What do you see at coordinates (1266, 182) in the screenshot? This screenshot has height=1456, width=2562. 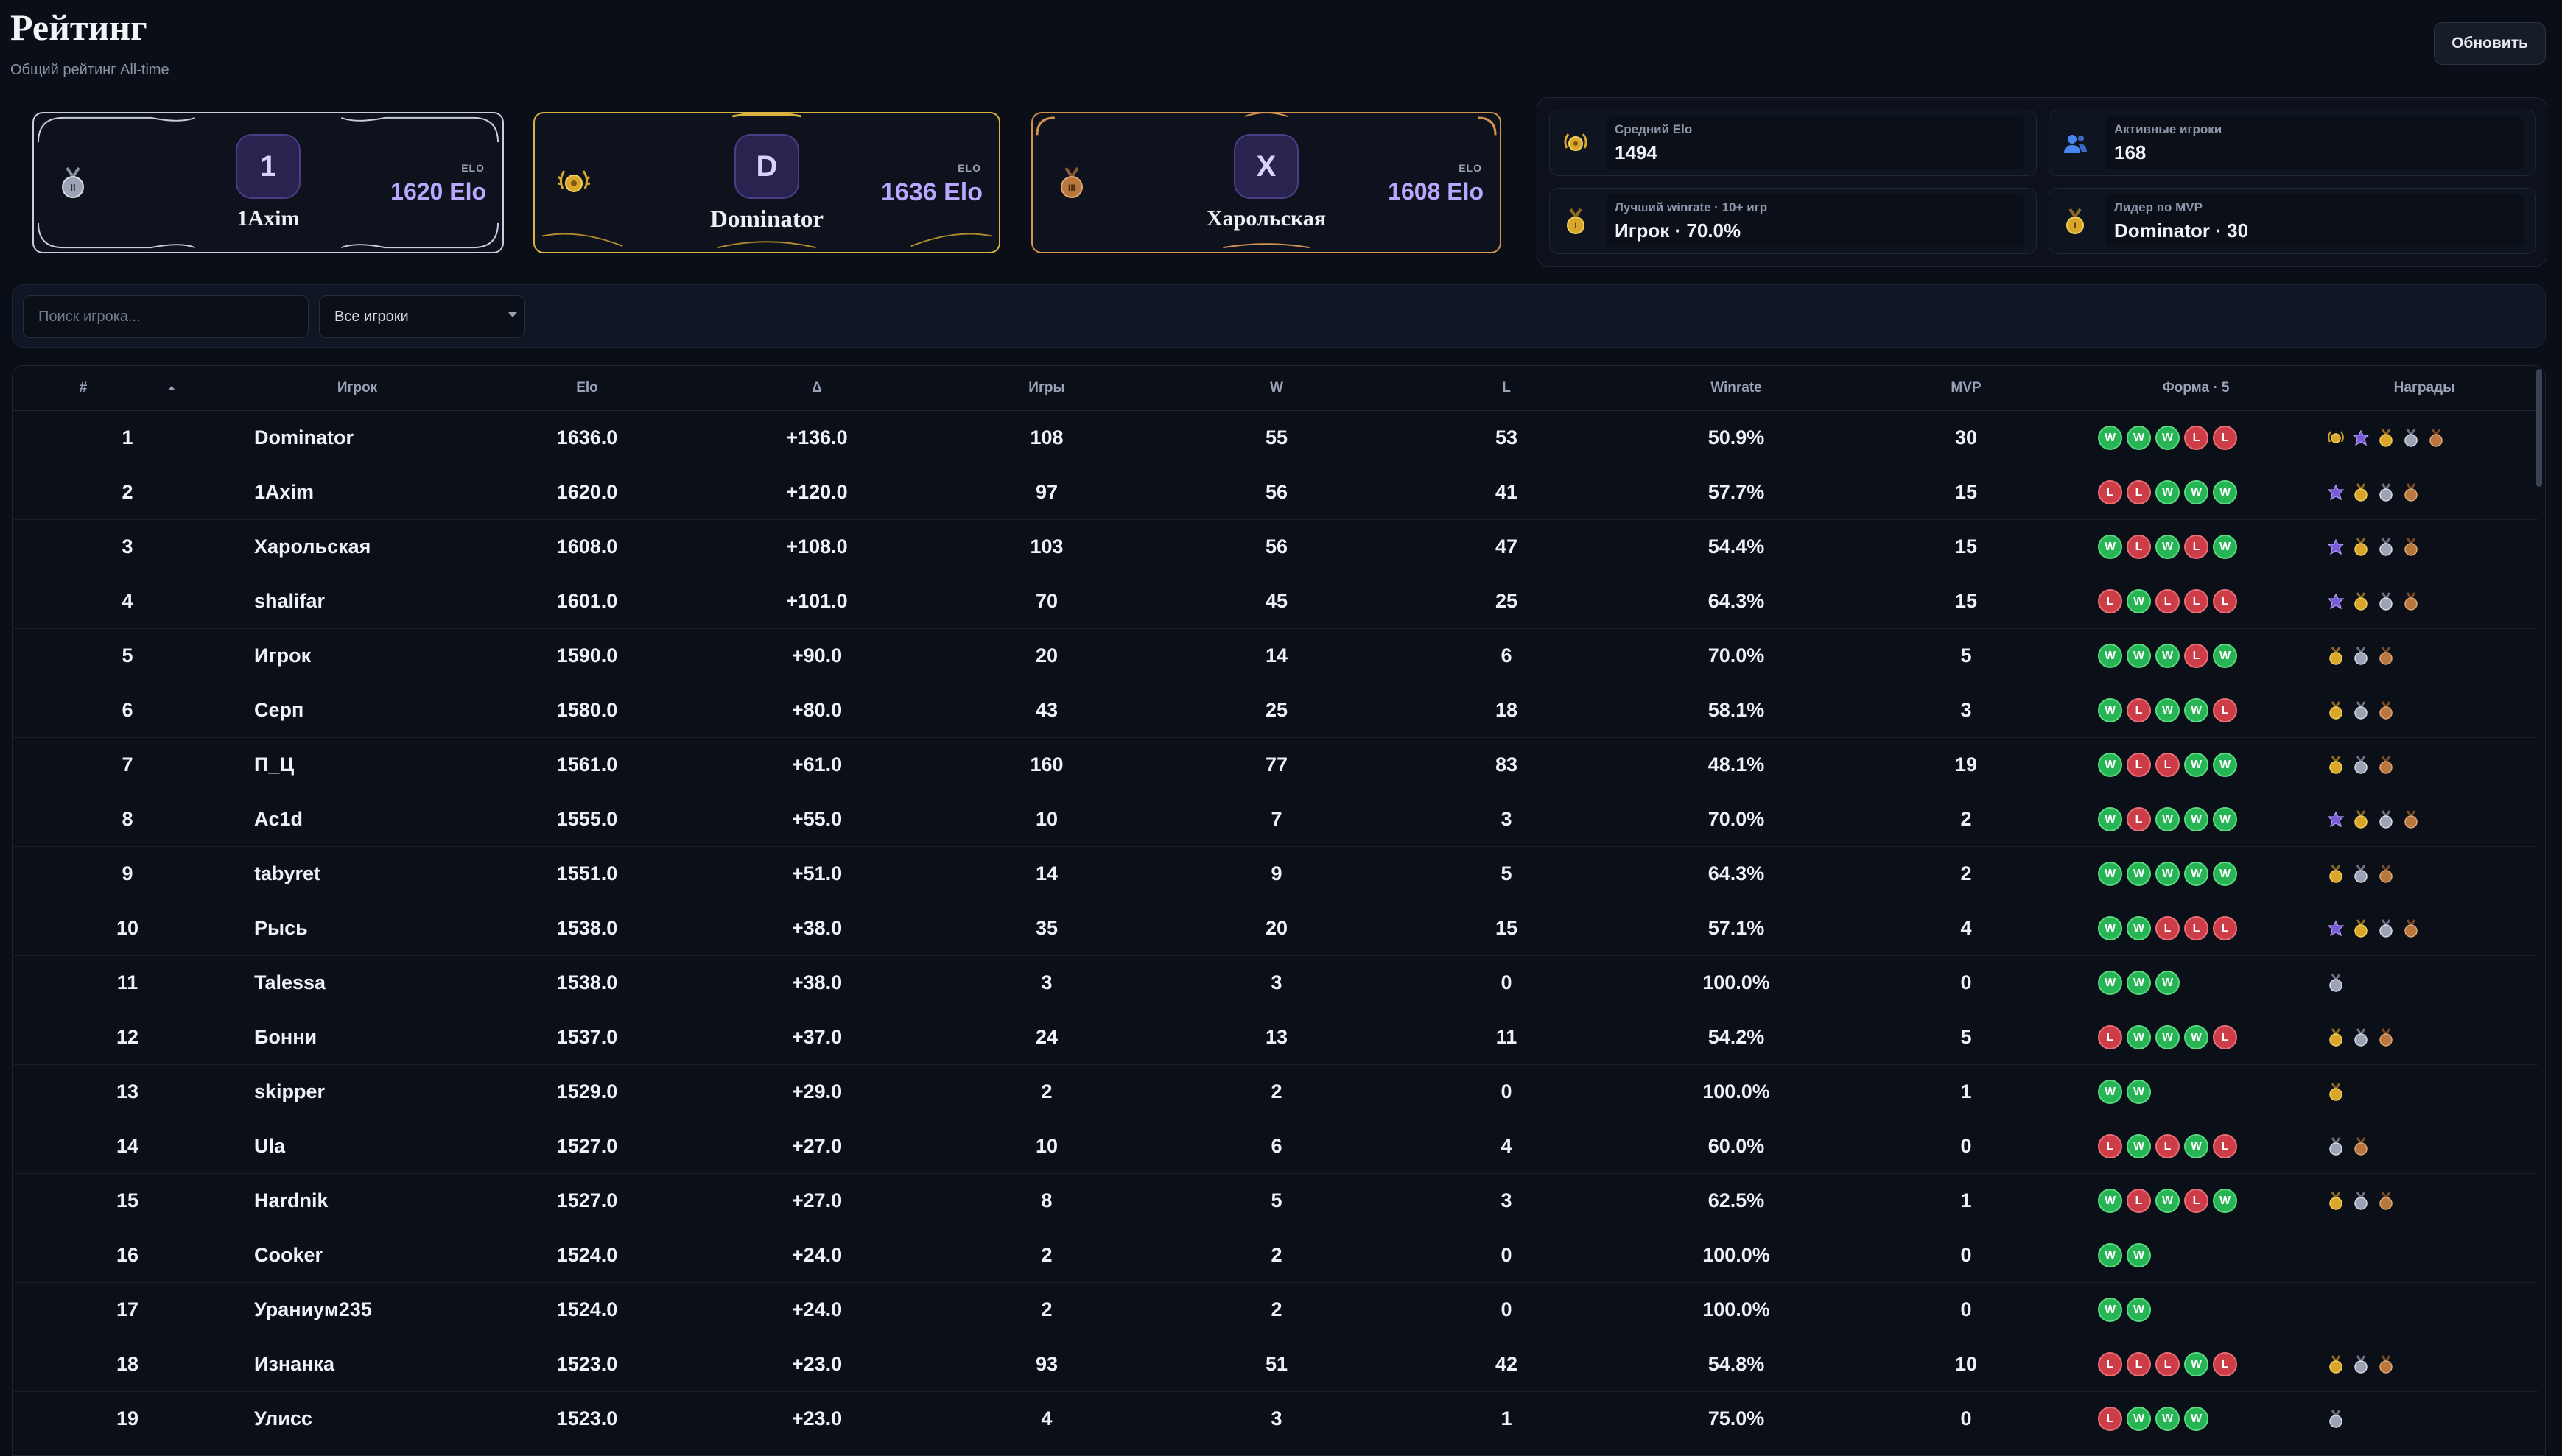 I see `podium-card-third: III X Харольская ELO 1608 Elo` at bounding box center [1266, 182].